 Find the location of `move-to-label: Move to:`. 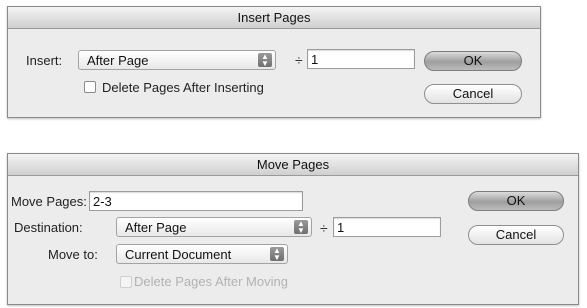

move-to-label: Move to: is located at coordinates (73, 254).